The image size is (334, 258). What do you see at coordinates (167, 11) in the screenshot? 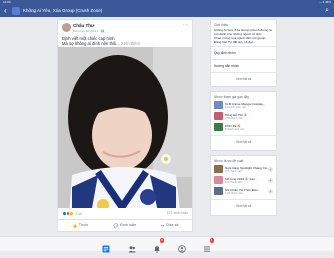
I see `nav-bar: ‹ Không Ai Yêu, Xóa Group (Crush Zone) ⌕` at bounding box center [167, 11].